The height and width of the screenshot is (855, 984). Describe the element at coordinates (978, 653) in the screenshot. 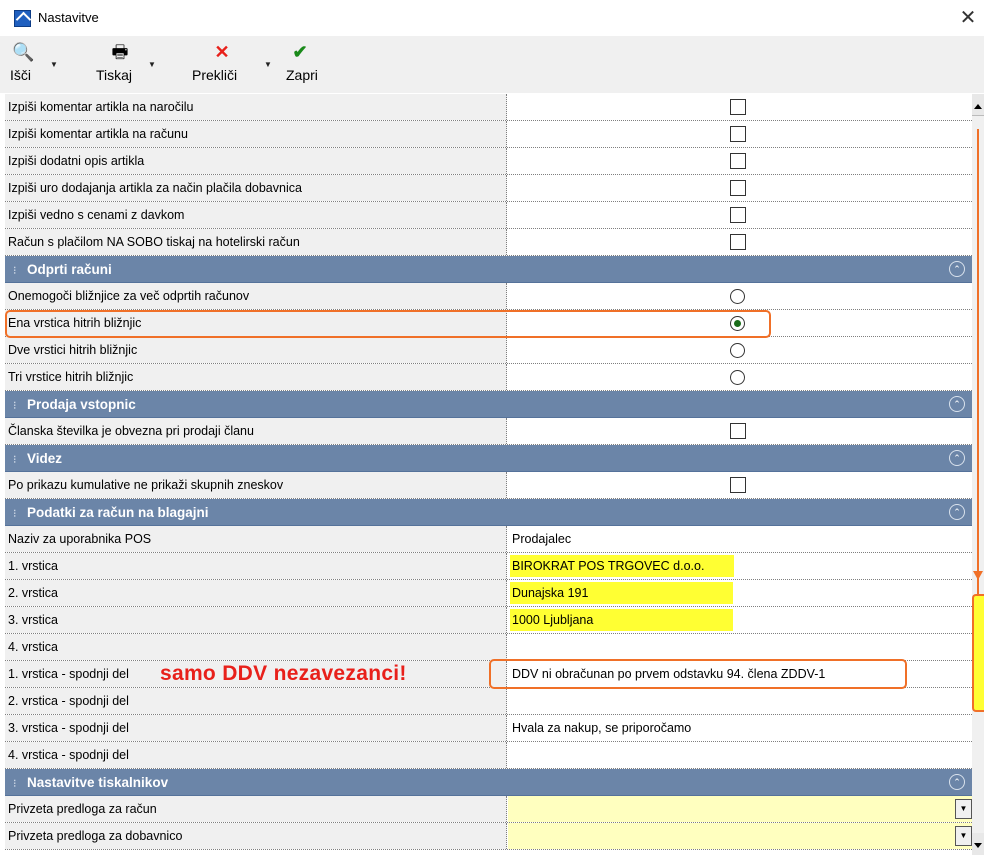

I see `scrollbar-thumb` at that location.